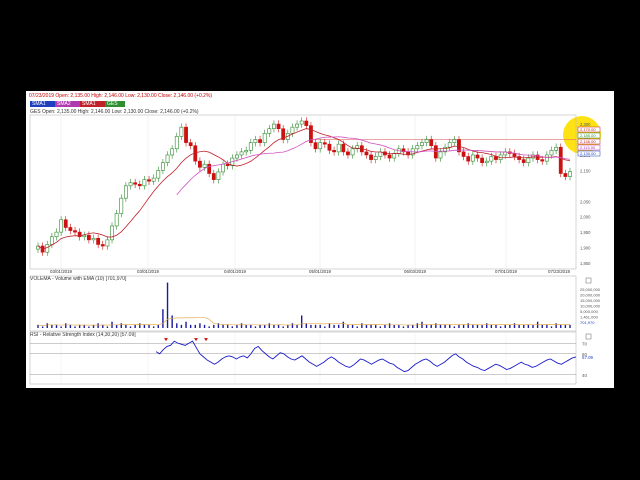  What do you see at coordinates (148, 271) in the screenshot?
I see `date-axis-label: 03/01/2019` at bounding box center [148, 271].